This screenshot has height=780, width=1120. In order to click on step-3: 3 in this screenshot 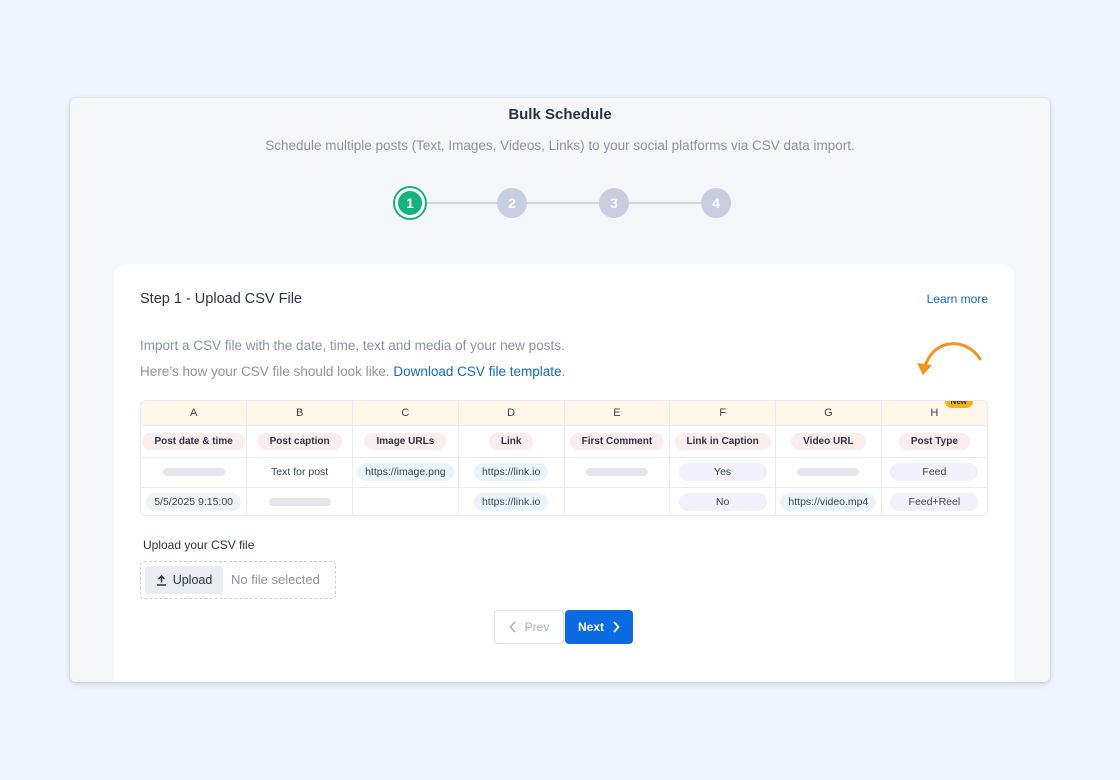, I will do `click(614, 203)`.